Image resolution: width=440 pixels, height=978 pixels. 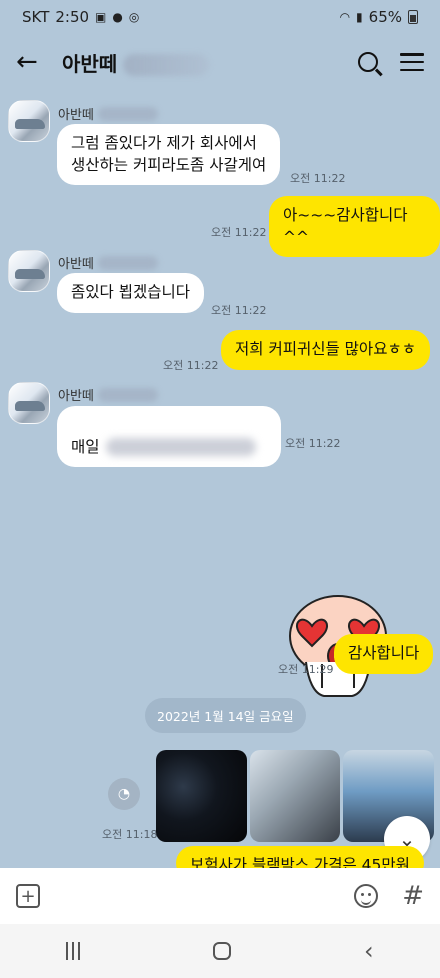 What do you see at coordinates (220, 62) in the screenshot?
I see `chat-header: ← 아반떼` at bounding box center [220, 62].